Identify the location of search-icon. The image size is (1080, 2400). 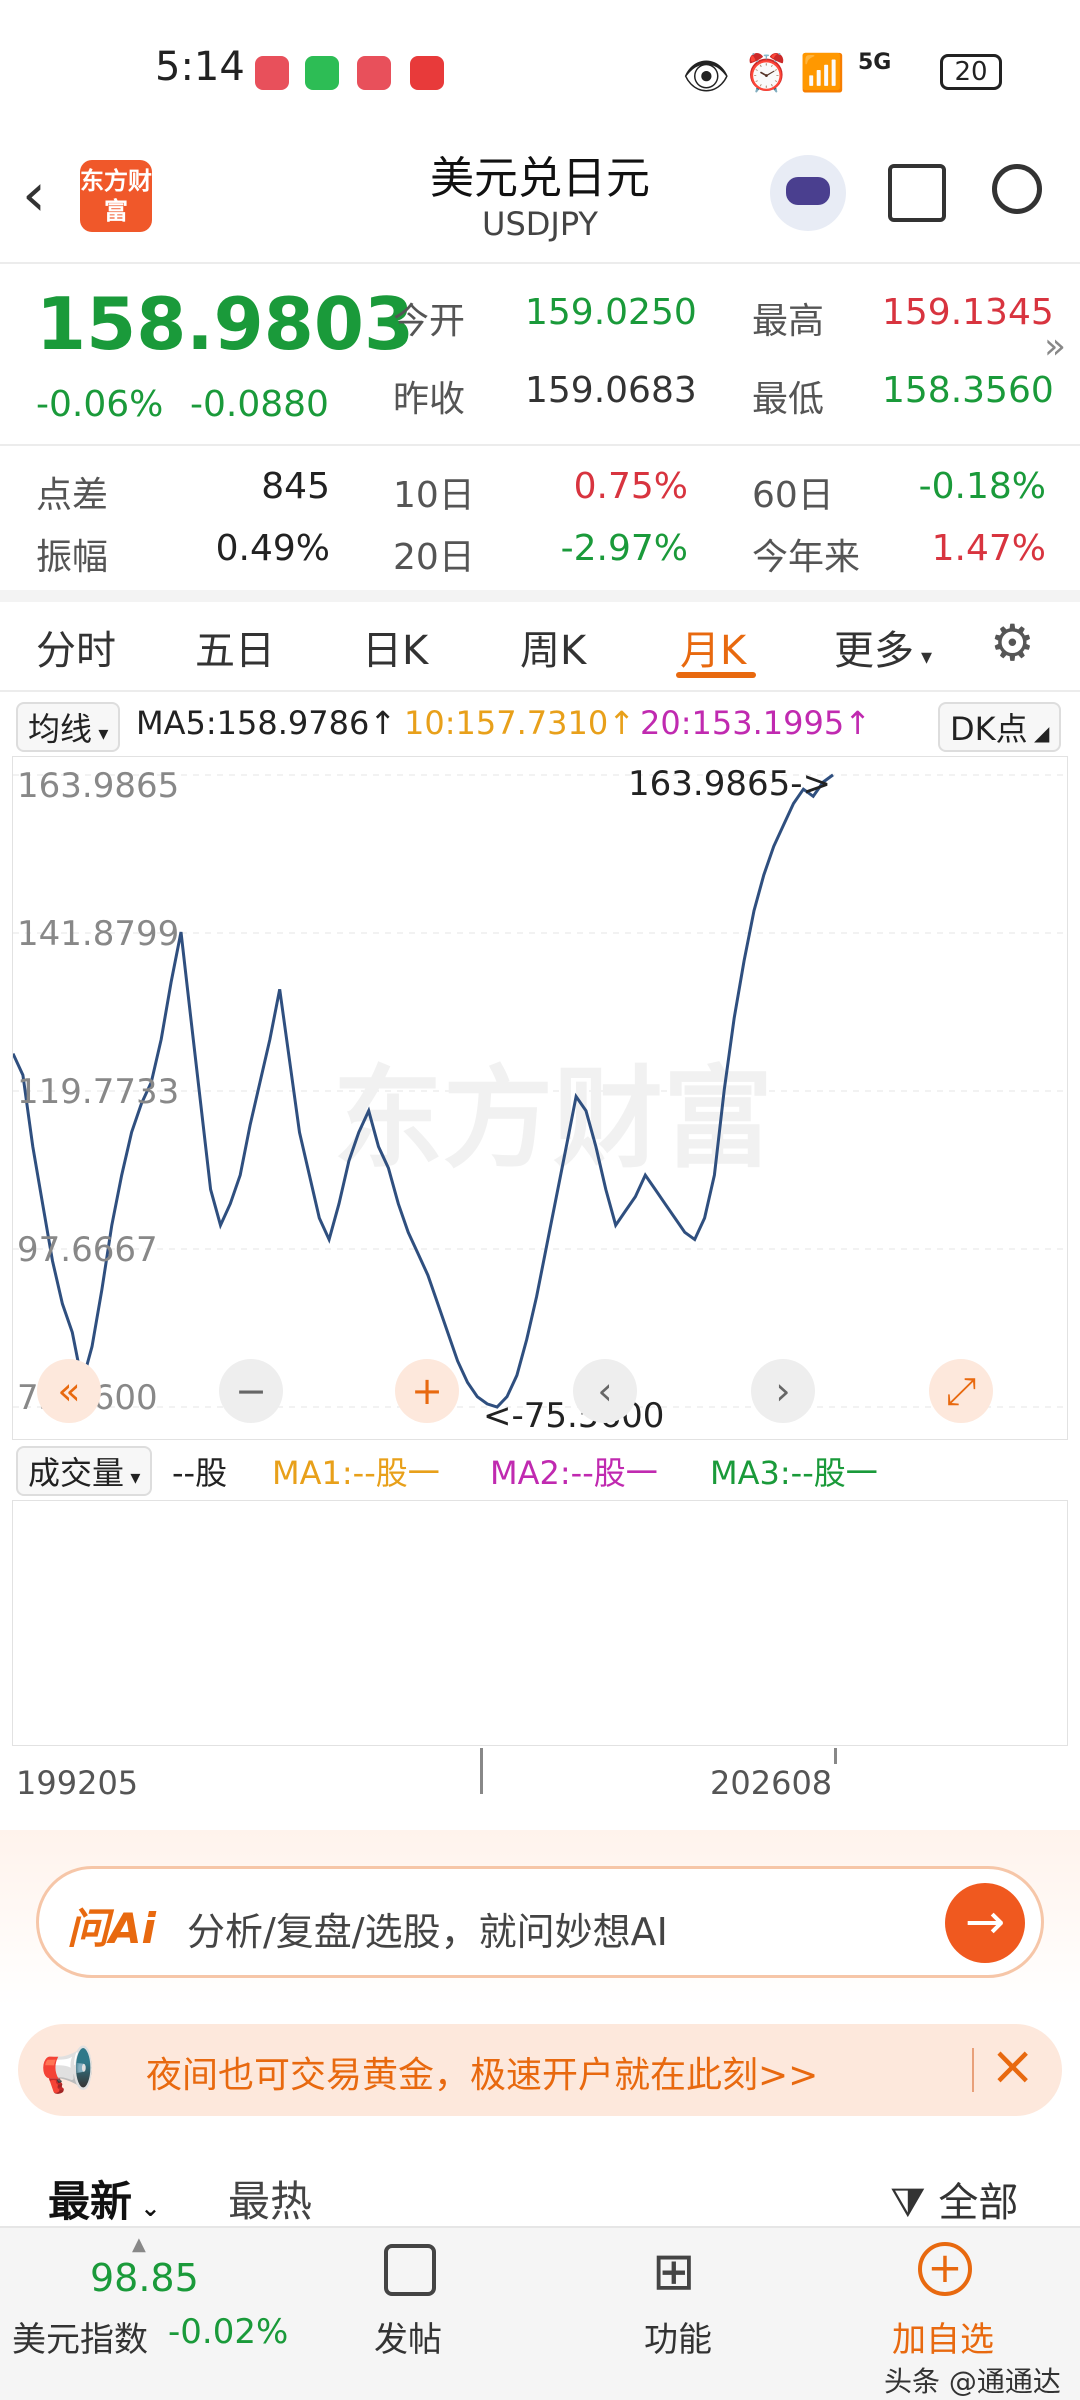
(1017, 189).